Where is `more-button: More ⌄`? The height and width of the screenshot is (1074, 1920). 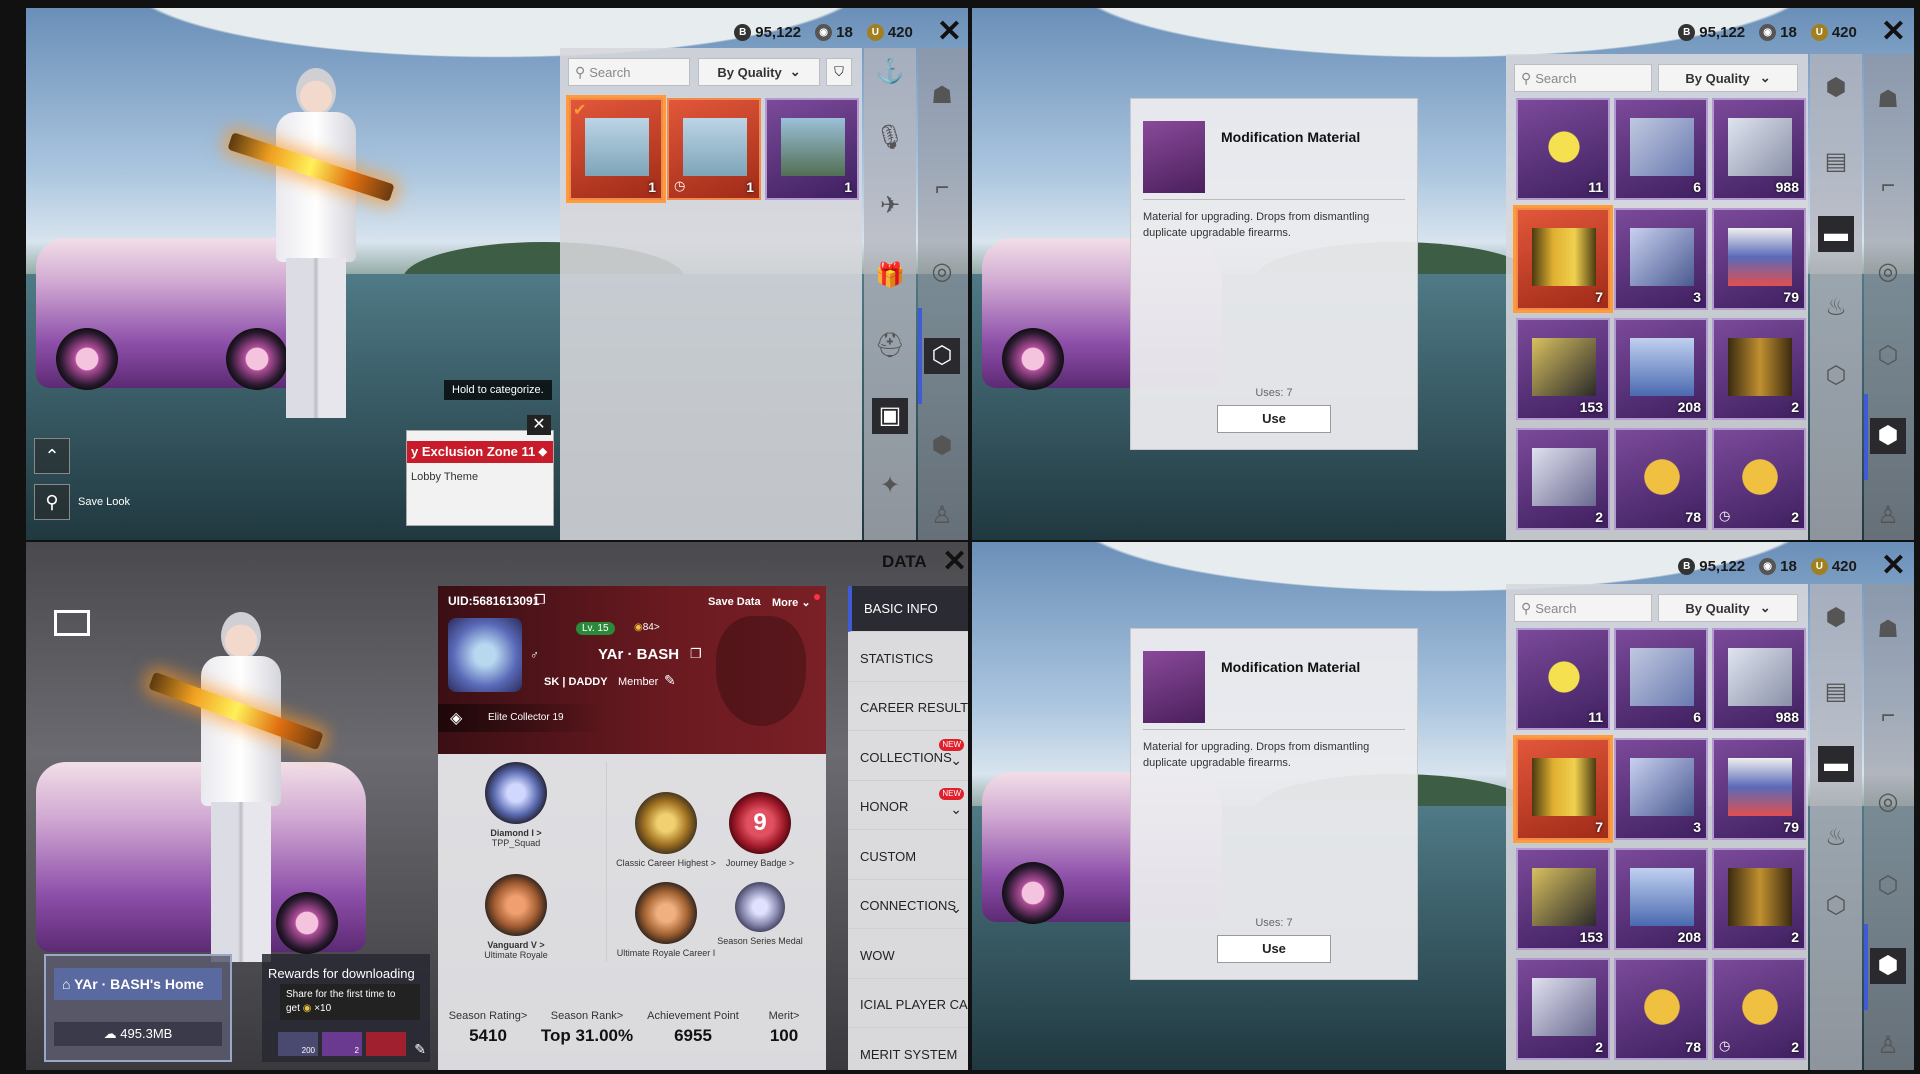
more-button: More ⌄ is located at coordinates (791, 602).